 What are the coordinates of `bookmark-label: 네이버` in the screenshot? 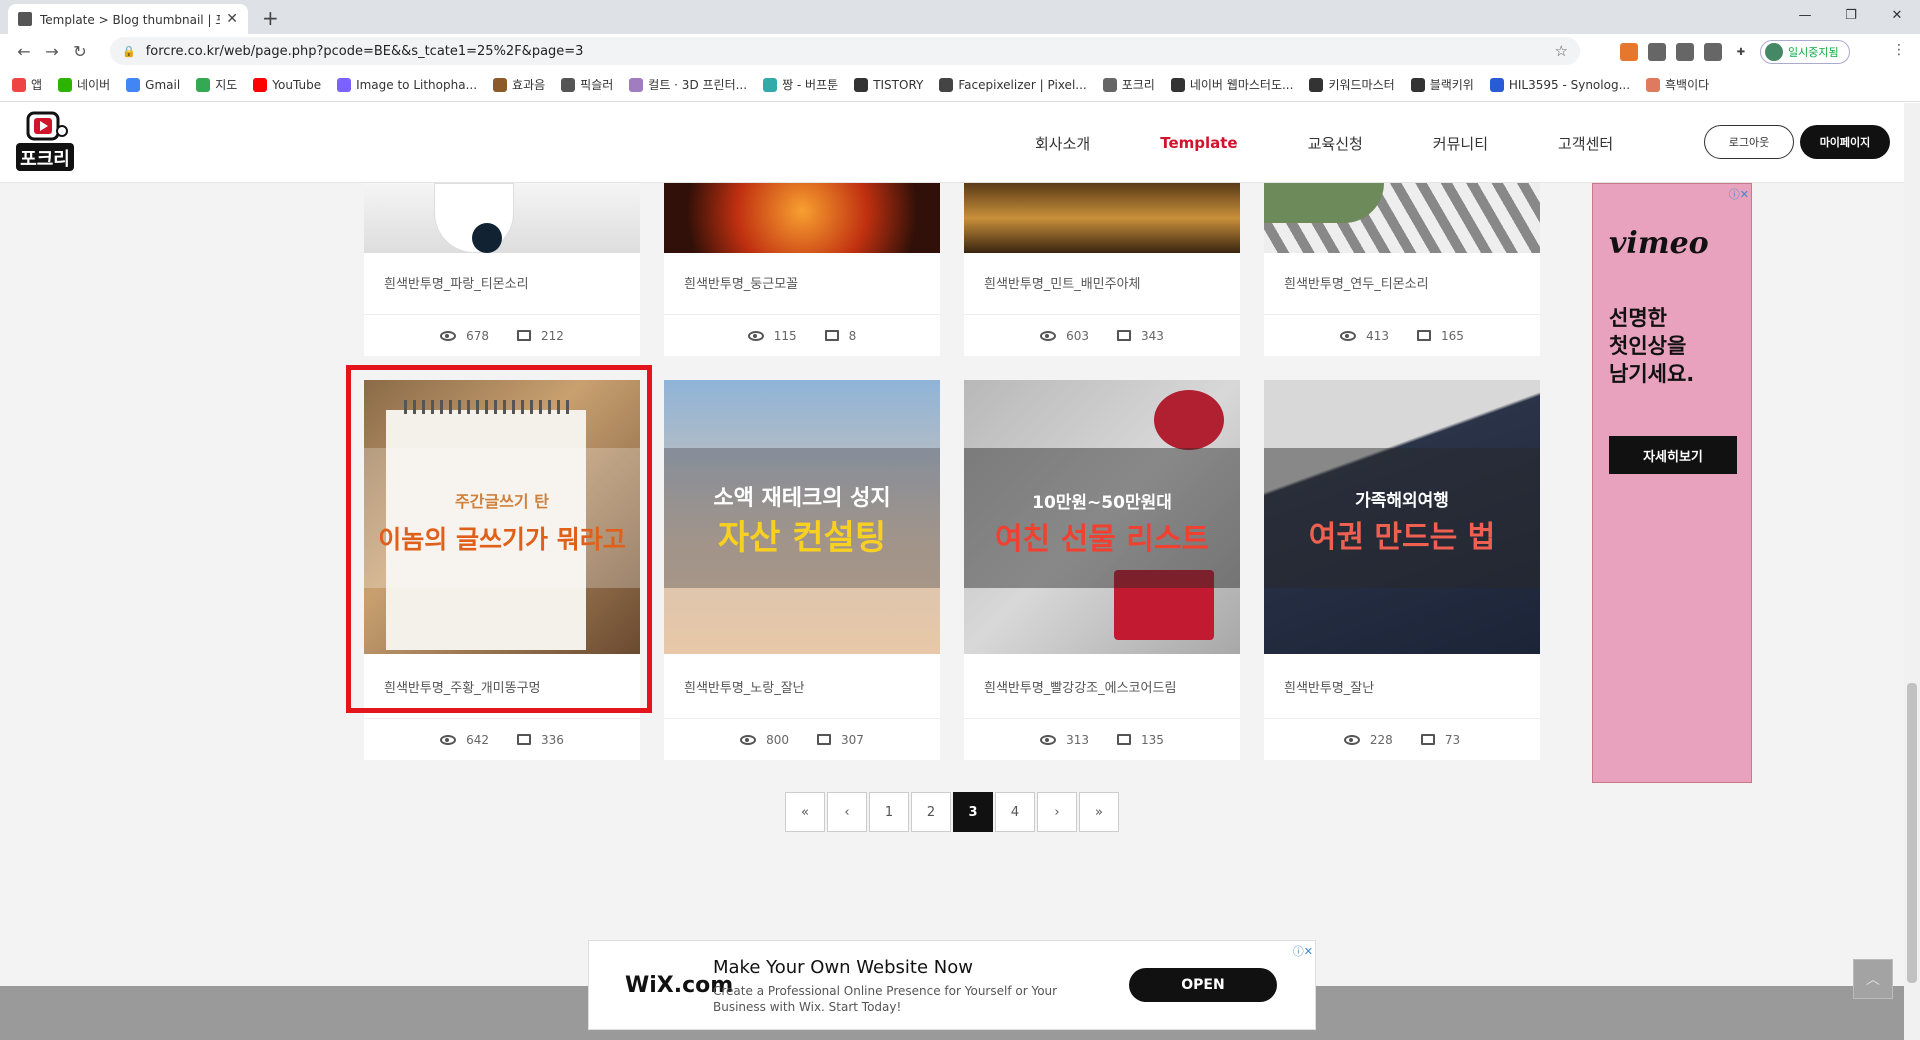 It's located at (94, 85).